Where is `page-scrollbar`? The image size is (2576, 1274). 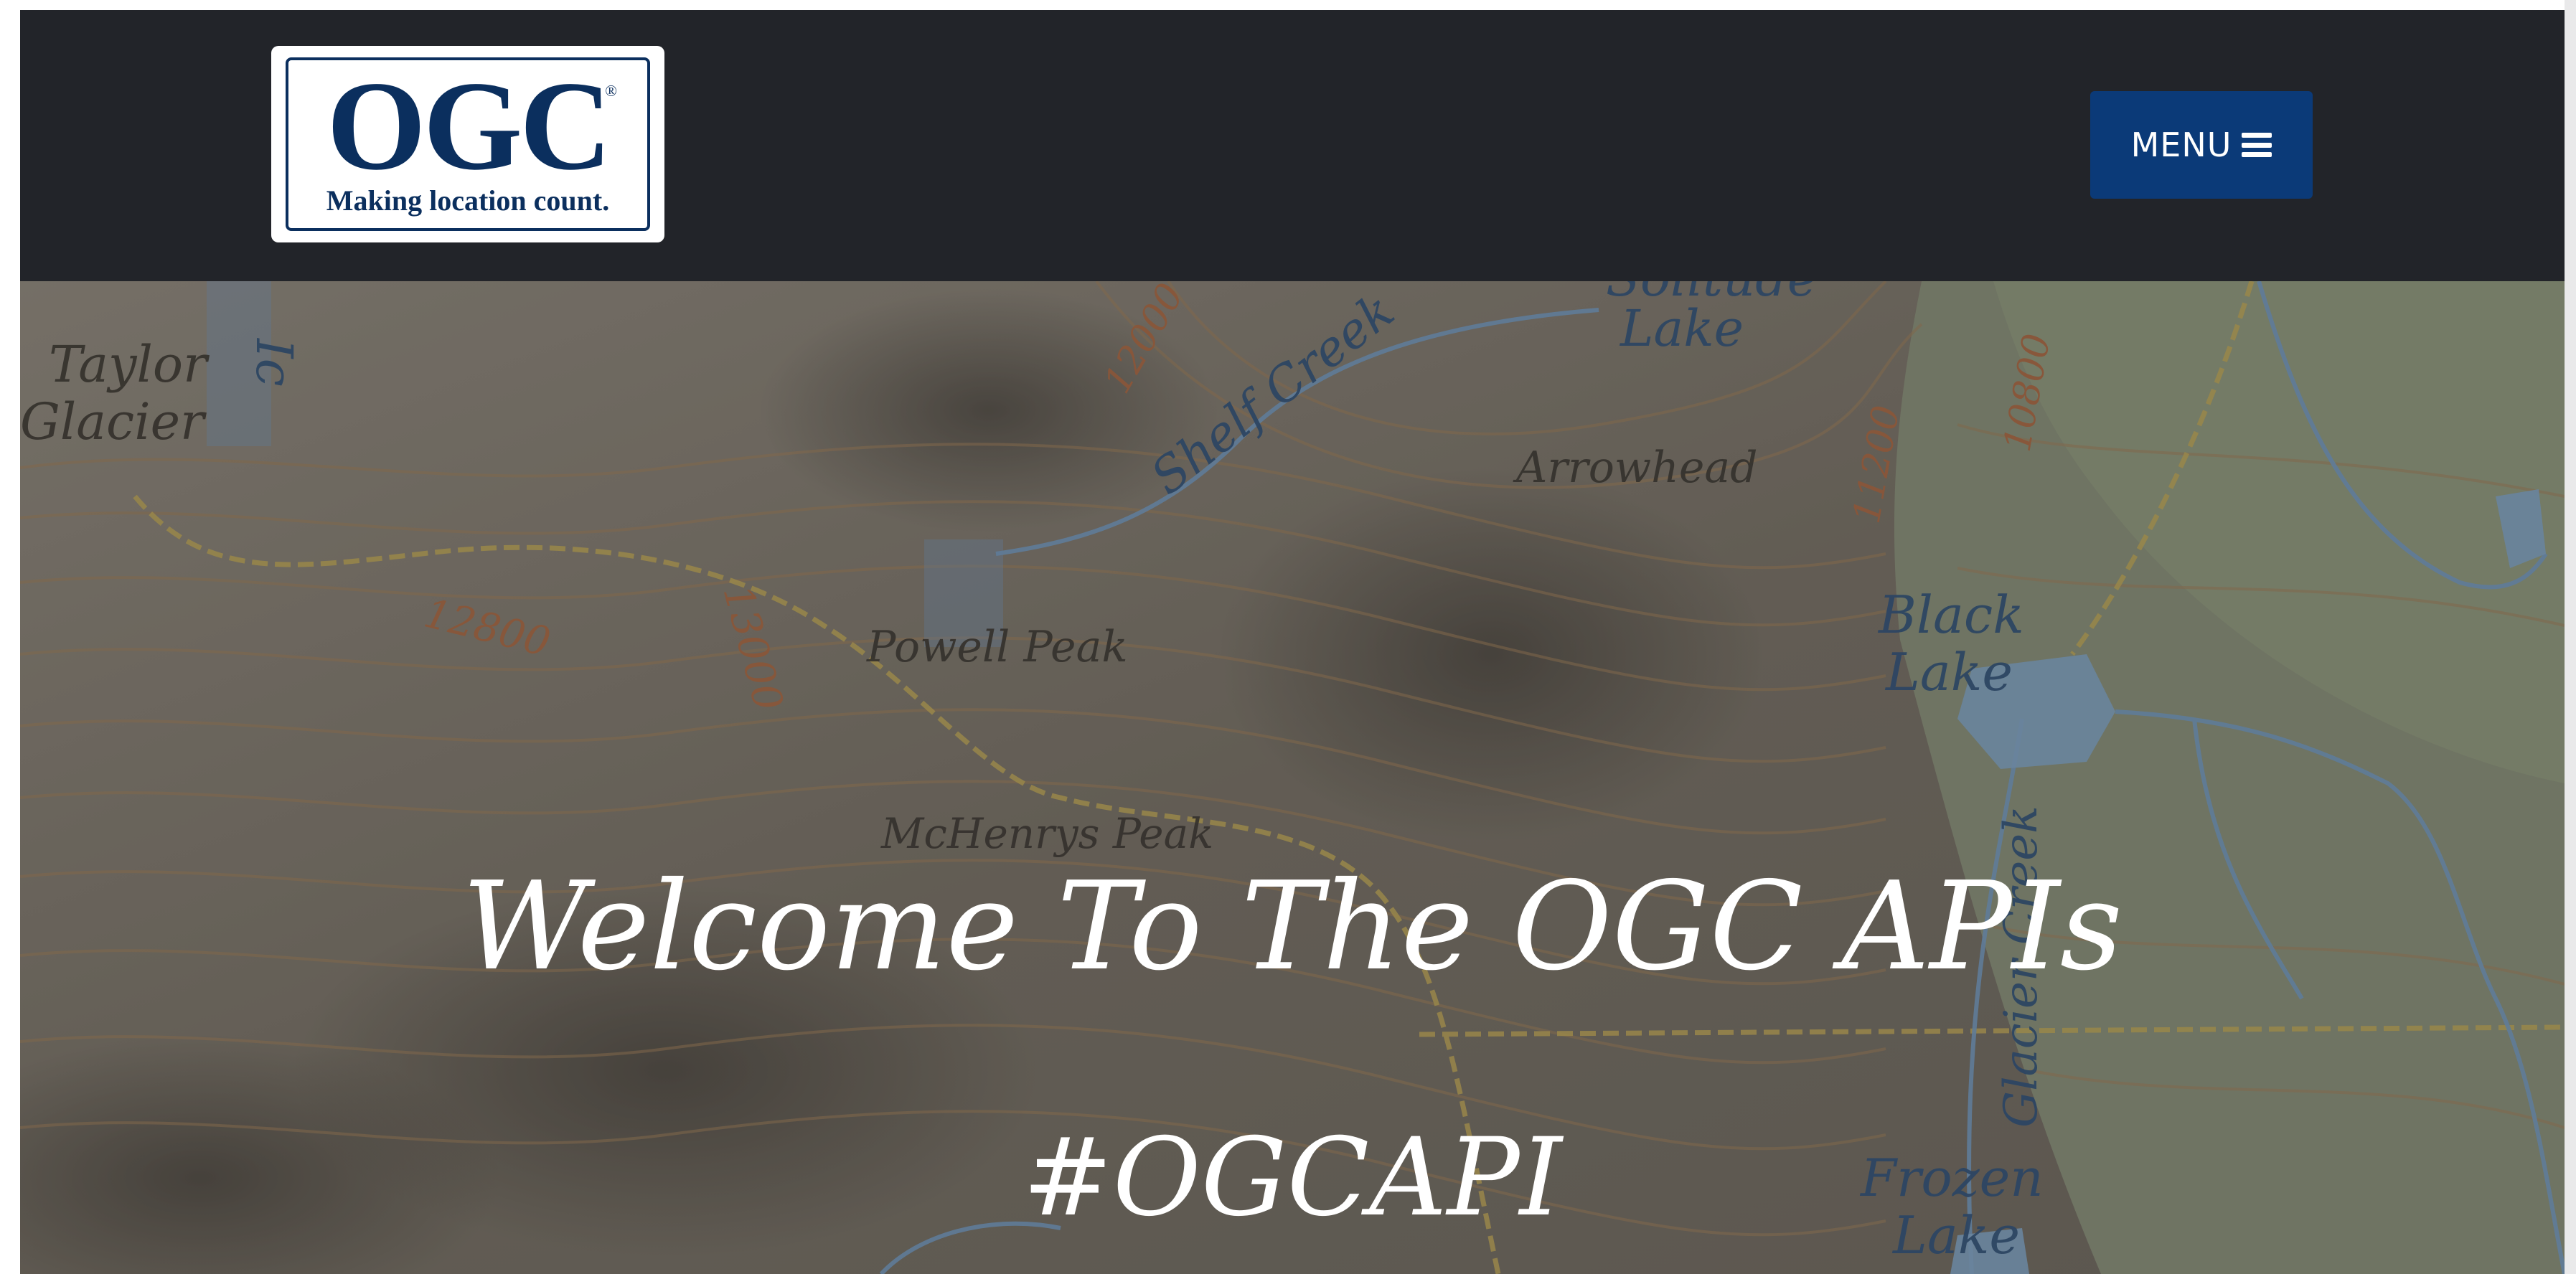 page-scrollbar is located at coordinates (2570, 637).